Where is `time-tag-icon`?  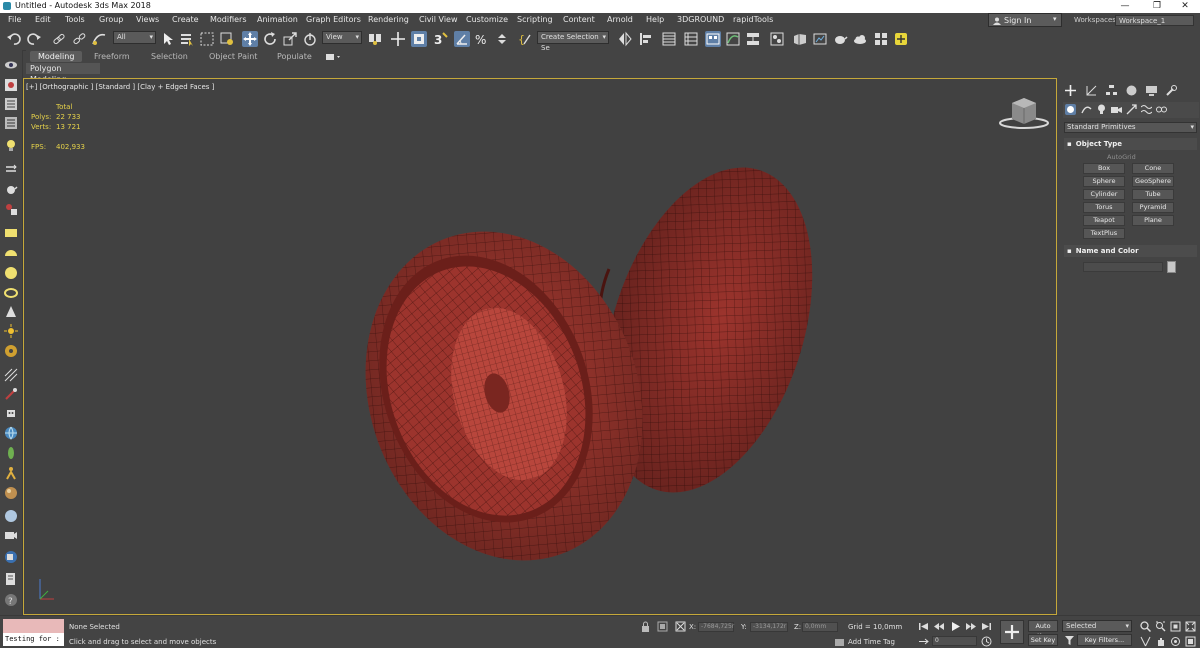
time-tag-icon is located at coordinates (839, 642).